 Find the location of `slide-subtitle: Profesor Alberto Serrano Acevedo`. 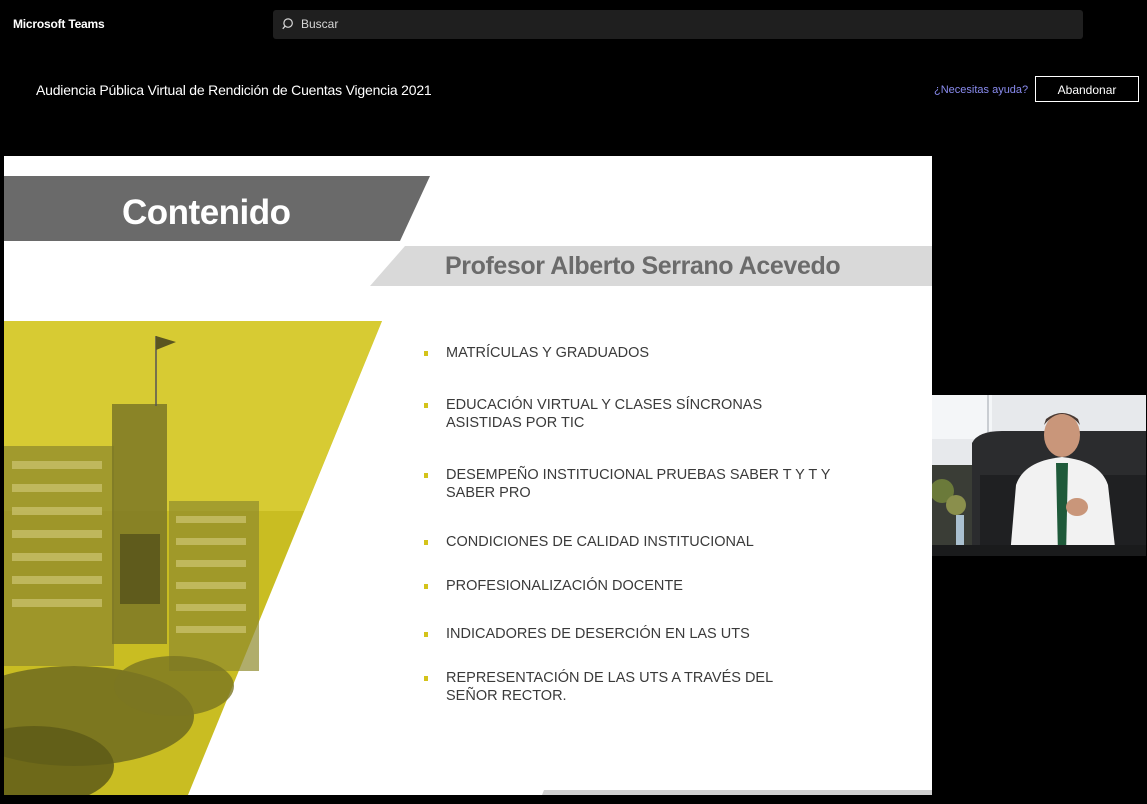

slide-subtitle: Profesor Alberto Serrano Acevedo is located at coordinates (643, 266).